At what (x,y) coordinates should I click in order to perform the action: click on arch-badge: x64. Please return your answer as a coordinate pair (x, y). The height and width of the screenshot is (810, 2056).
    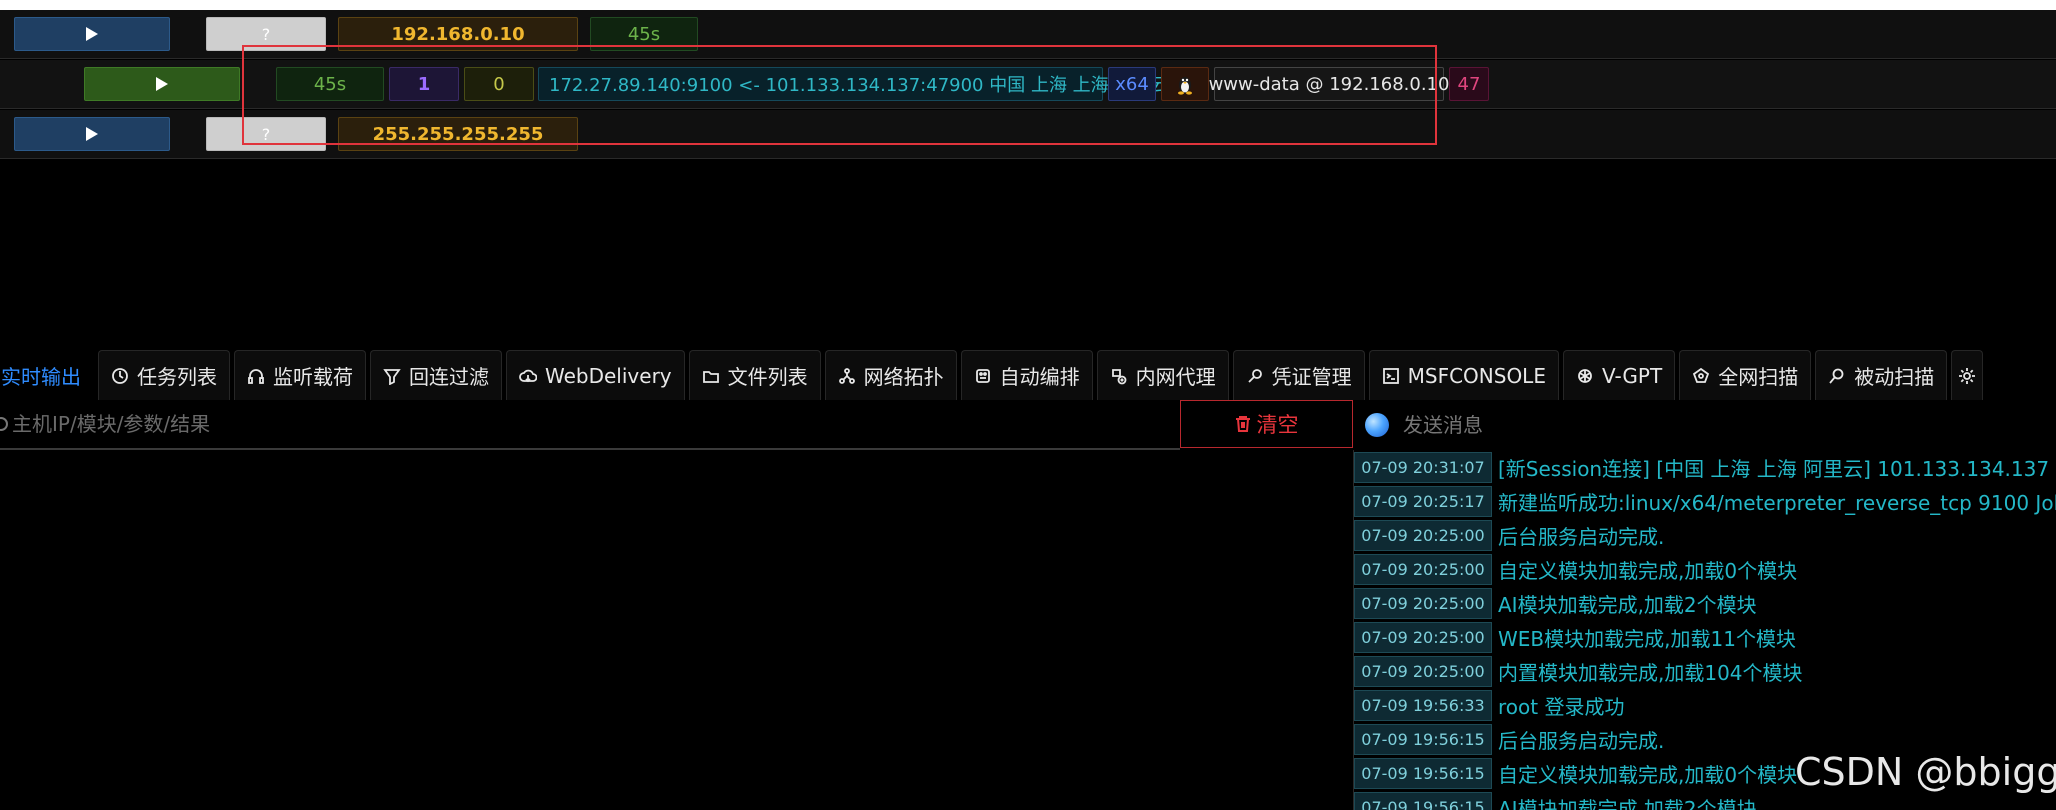
    Looking at the image, I should click on (1132, 84).